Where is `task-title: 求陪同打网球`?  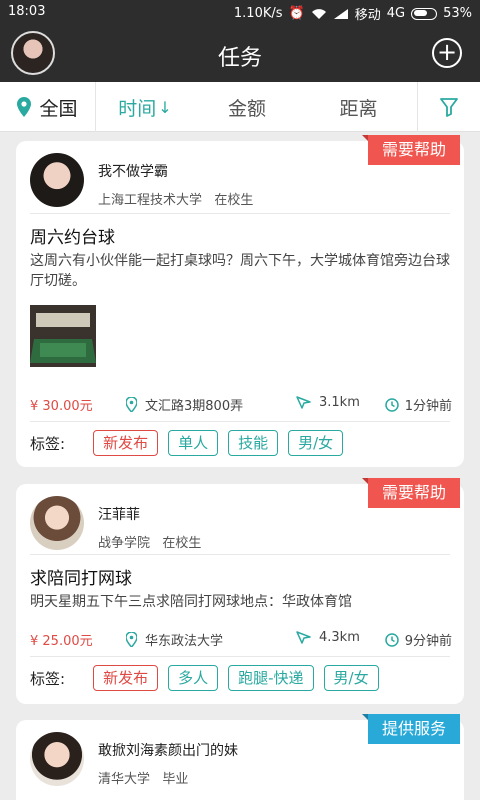 task-title: 求陪同打网球 is located at coordinates (81, 579).